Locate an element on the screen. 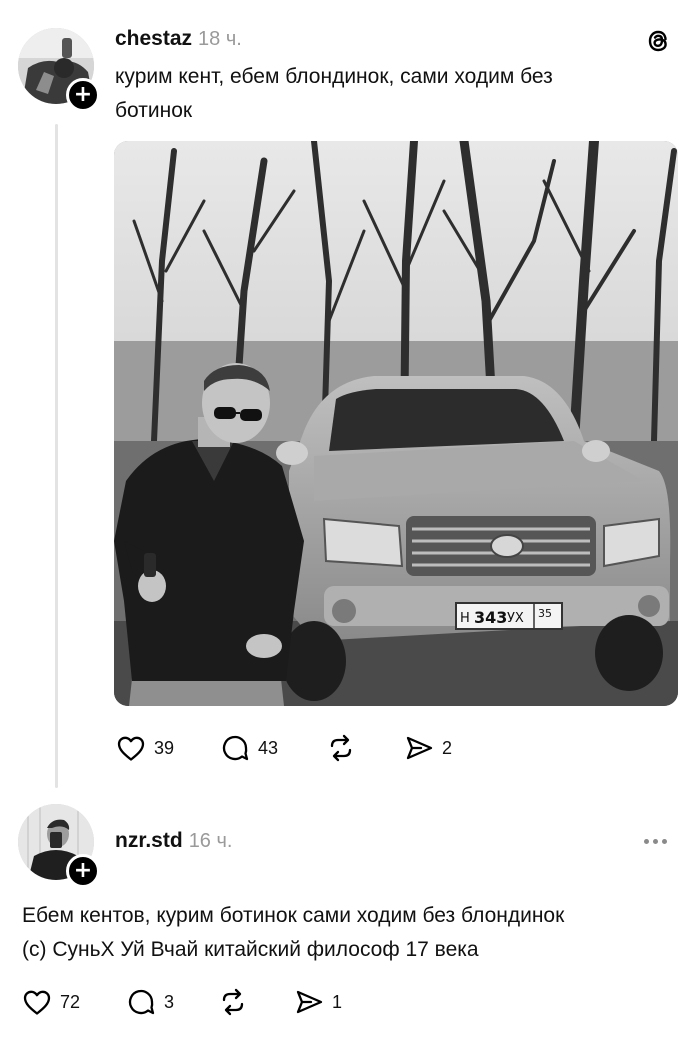 The height and width of the screenshot is (1037, 700). username: chestaz is located at coordinates (153, 39).